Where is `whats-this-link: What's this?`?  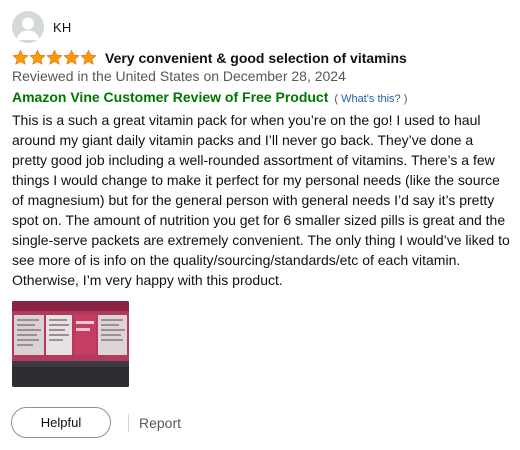 whats-this-link: What's this? is located at coordinates (371, 99).